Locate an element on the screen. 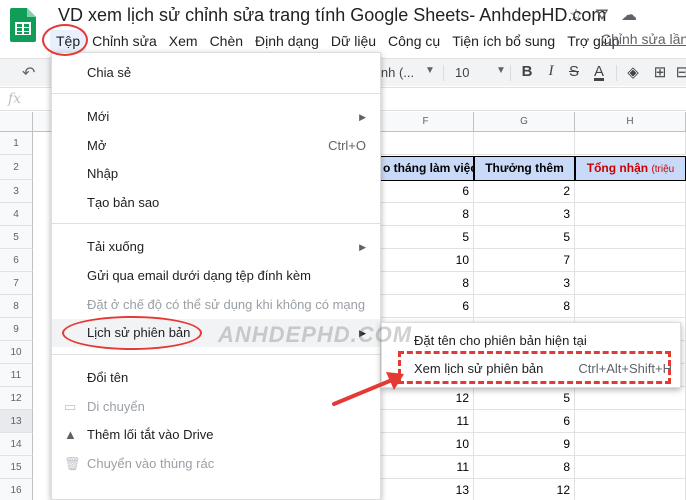 The width and height of the screenshot is (686, 500). move-to-folder-icon: ⛛ is located at coordinates (602, 16).